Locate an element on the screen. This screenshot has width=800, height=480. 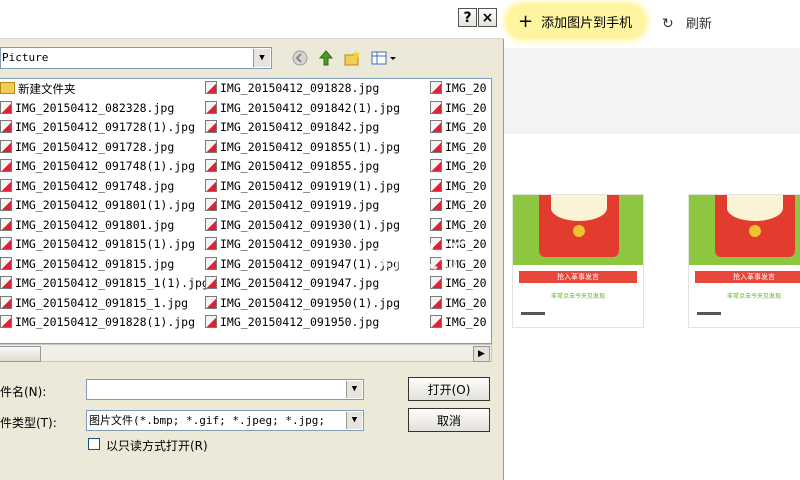
look-in-dropdown: Picture ▼ is located at coordinates (136, 58).